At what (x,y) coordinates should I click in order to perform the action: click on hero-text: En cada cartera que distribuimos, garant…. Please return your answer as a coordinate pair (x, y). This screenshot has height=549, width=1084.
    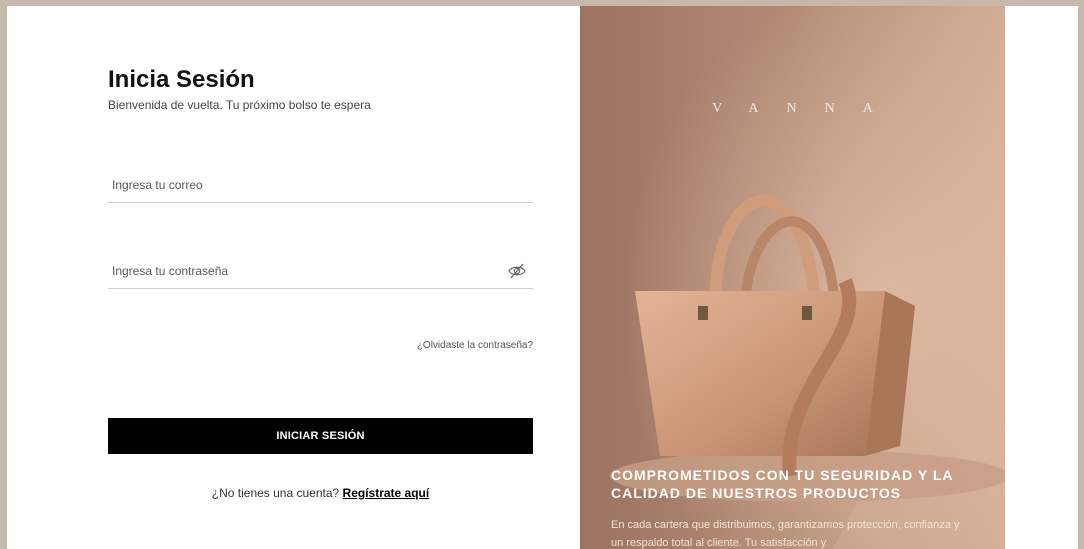
    Looking at the image, I should click on (785, 534).